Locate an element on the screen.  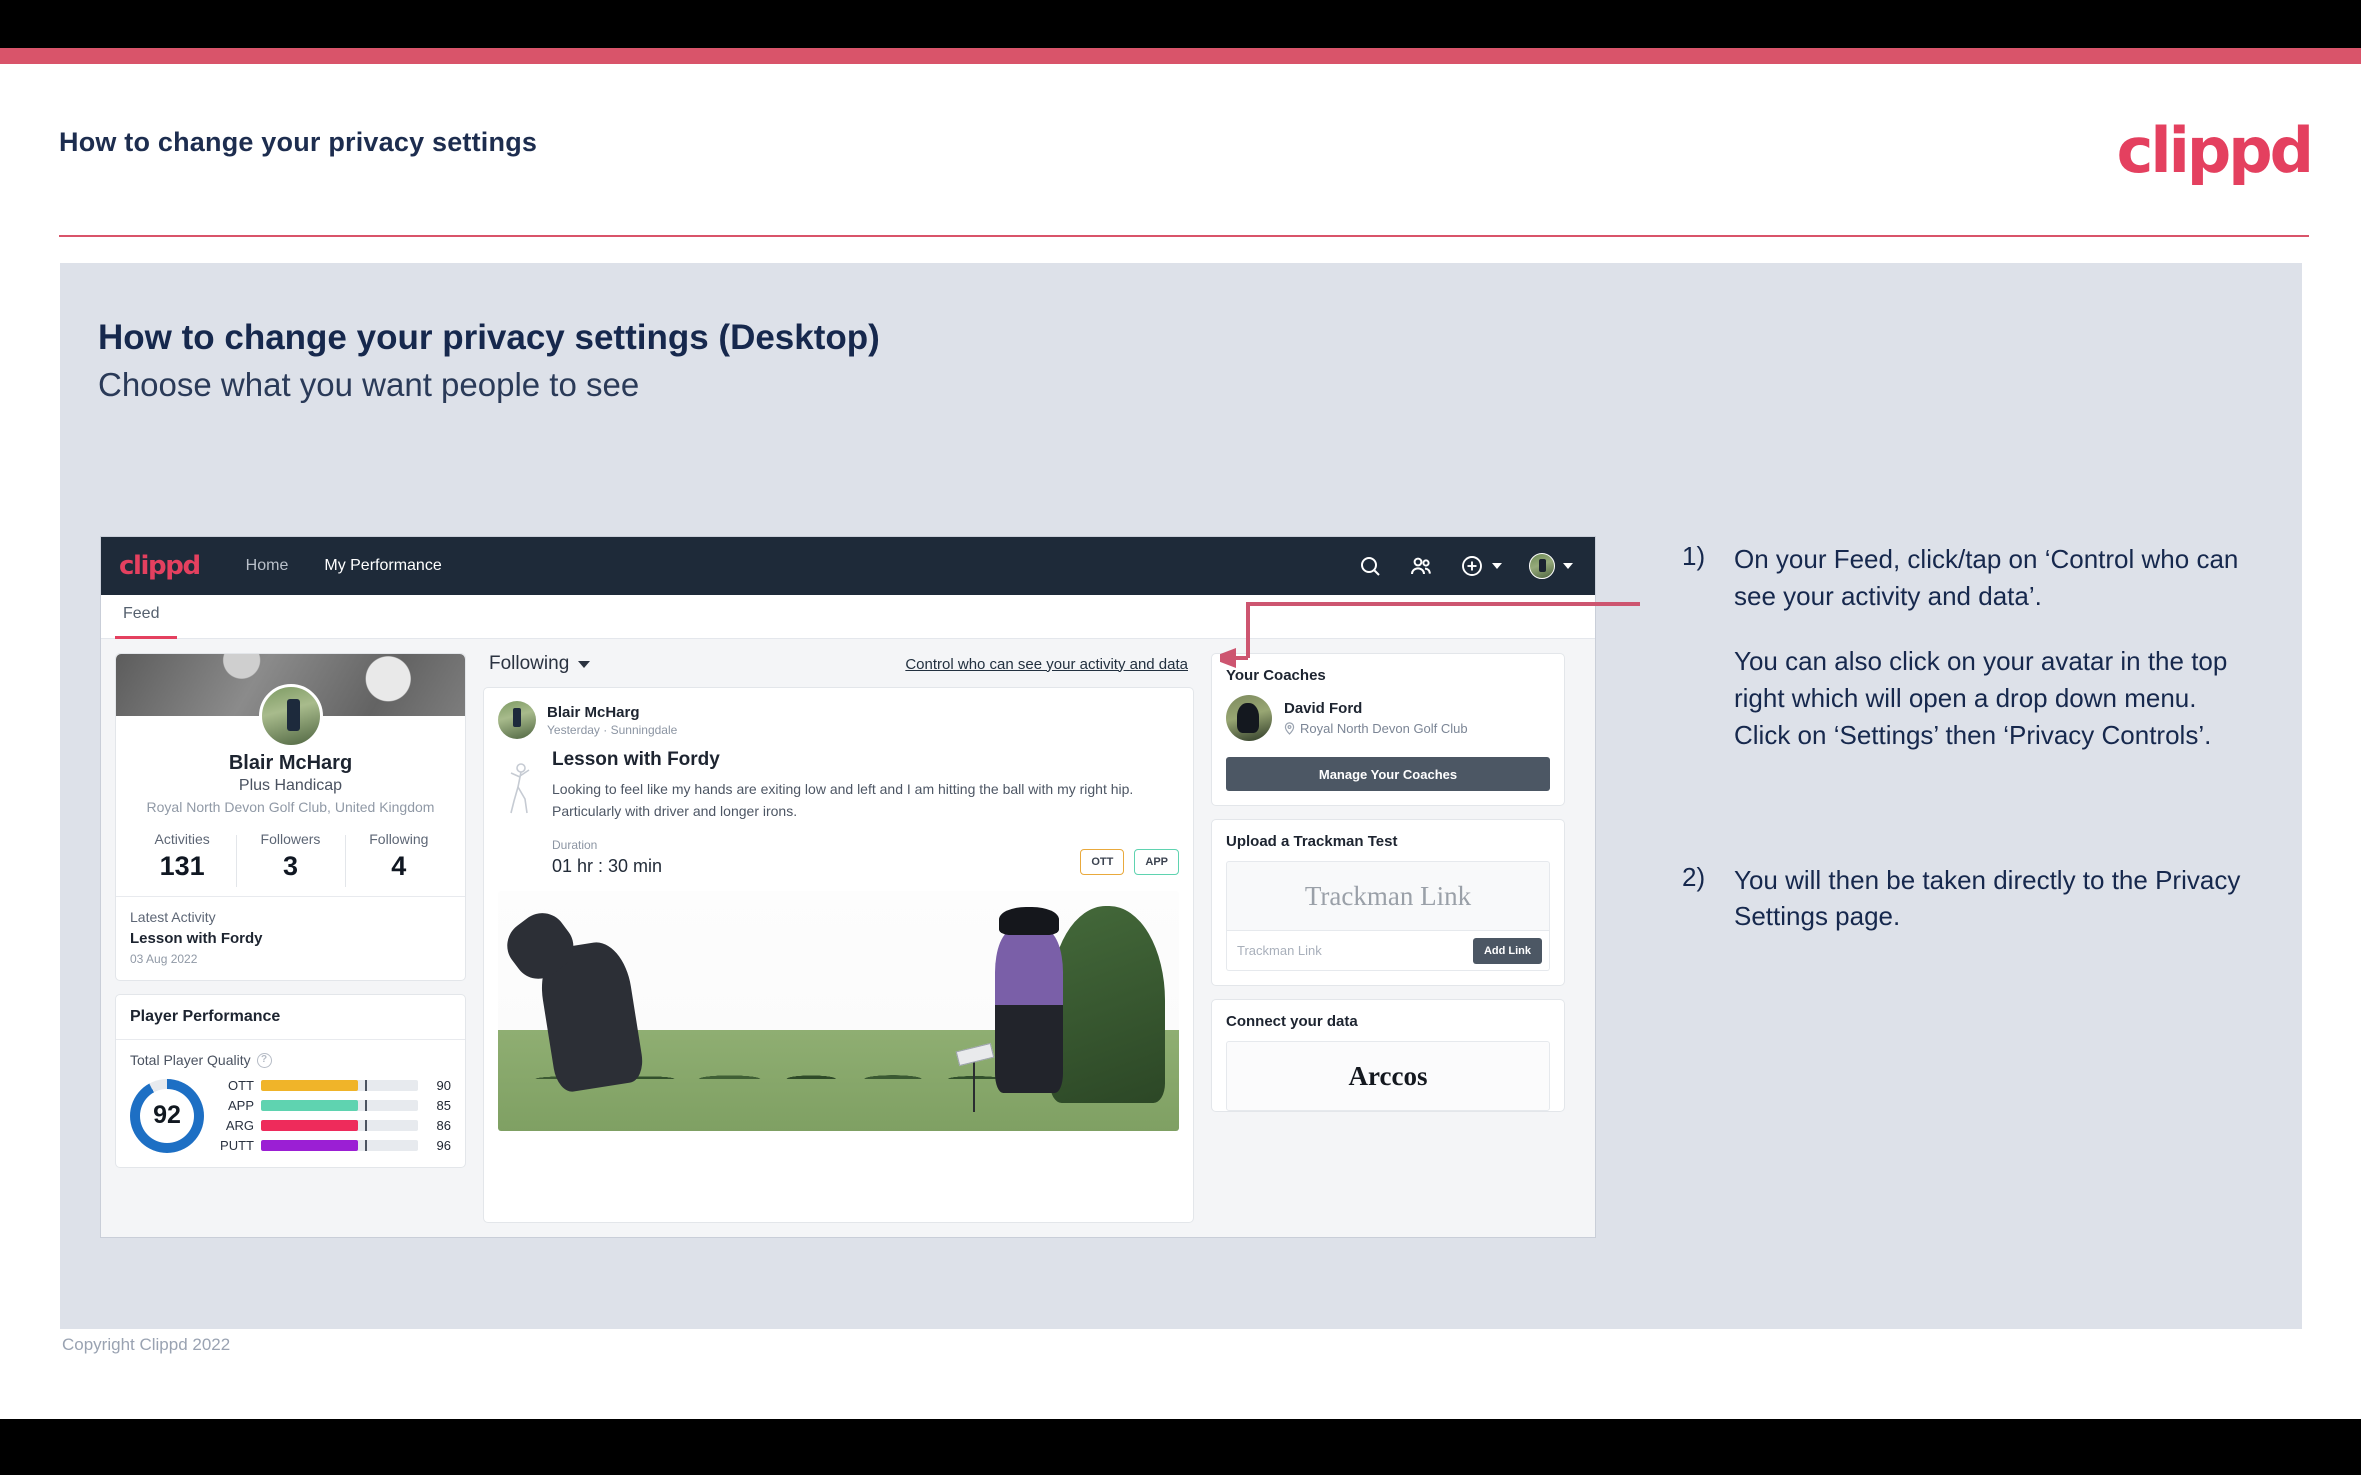
trackman-title: Upload a Trackman Test is located at coordinates (1312, 841).